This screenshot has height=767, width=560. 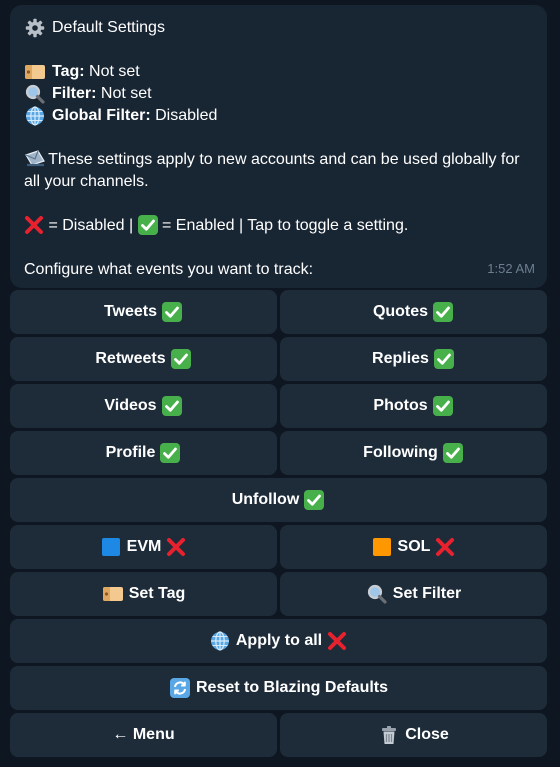 What do you see at coordinates (278, 594) in the screenshot?
I see `keyboard-row: Set Tag Set Filter` at bounding box center [278, 594].